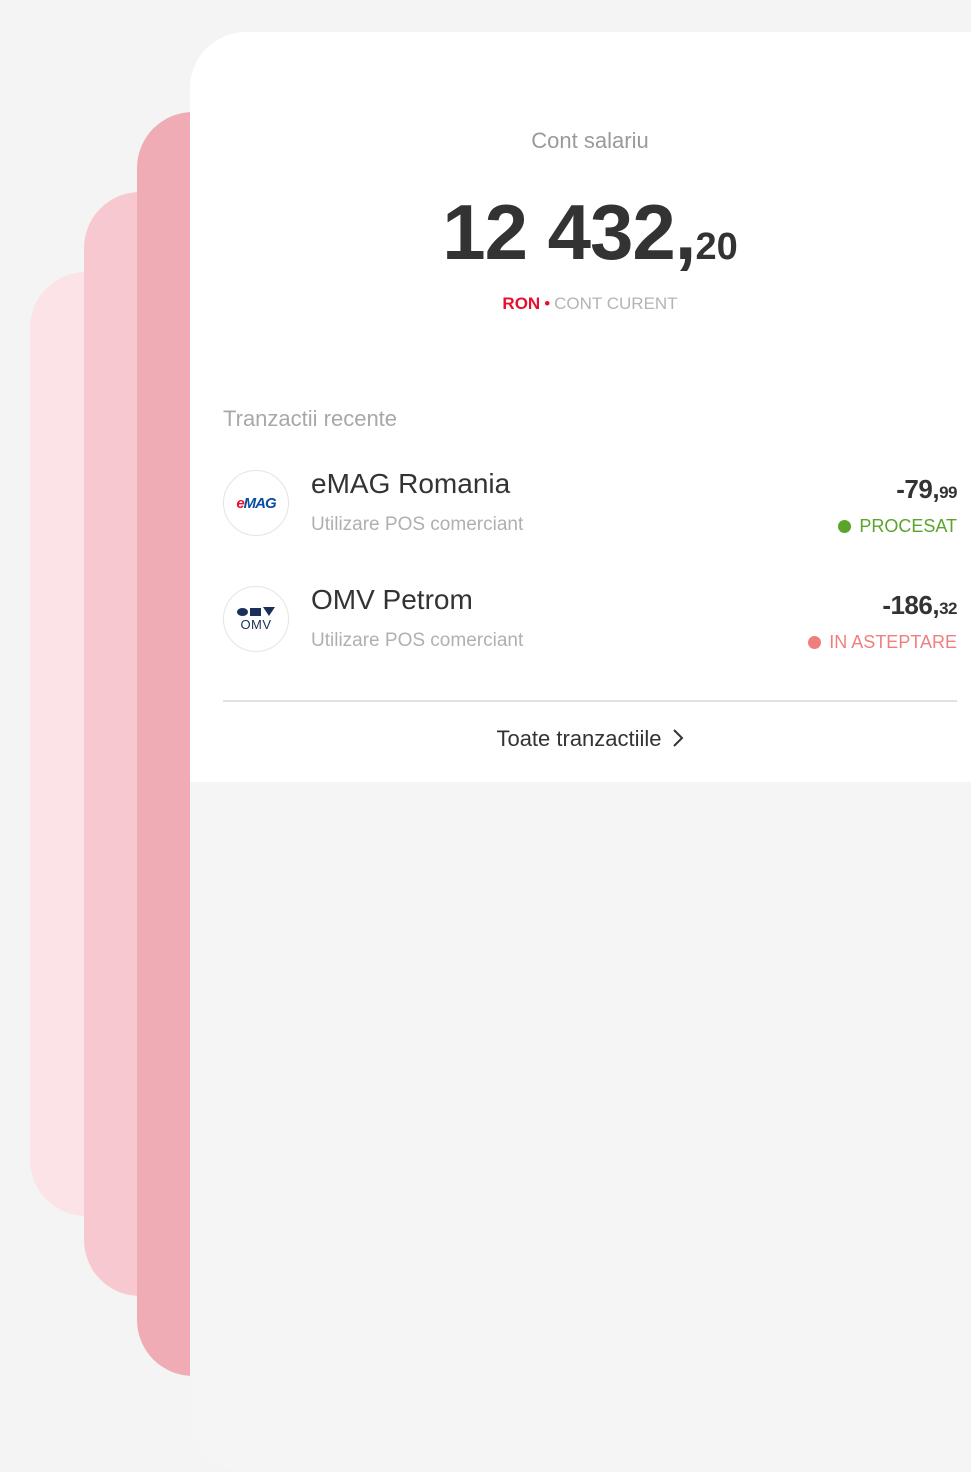 The height and width of the screenshot is (1472, 971). I want to click on transaction-amount-decimals: 32, so click(948, 608).